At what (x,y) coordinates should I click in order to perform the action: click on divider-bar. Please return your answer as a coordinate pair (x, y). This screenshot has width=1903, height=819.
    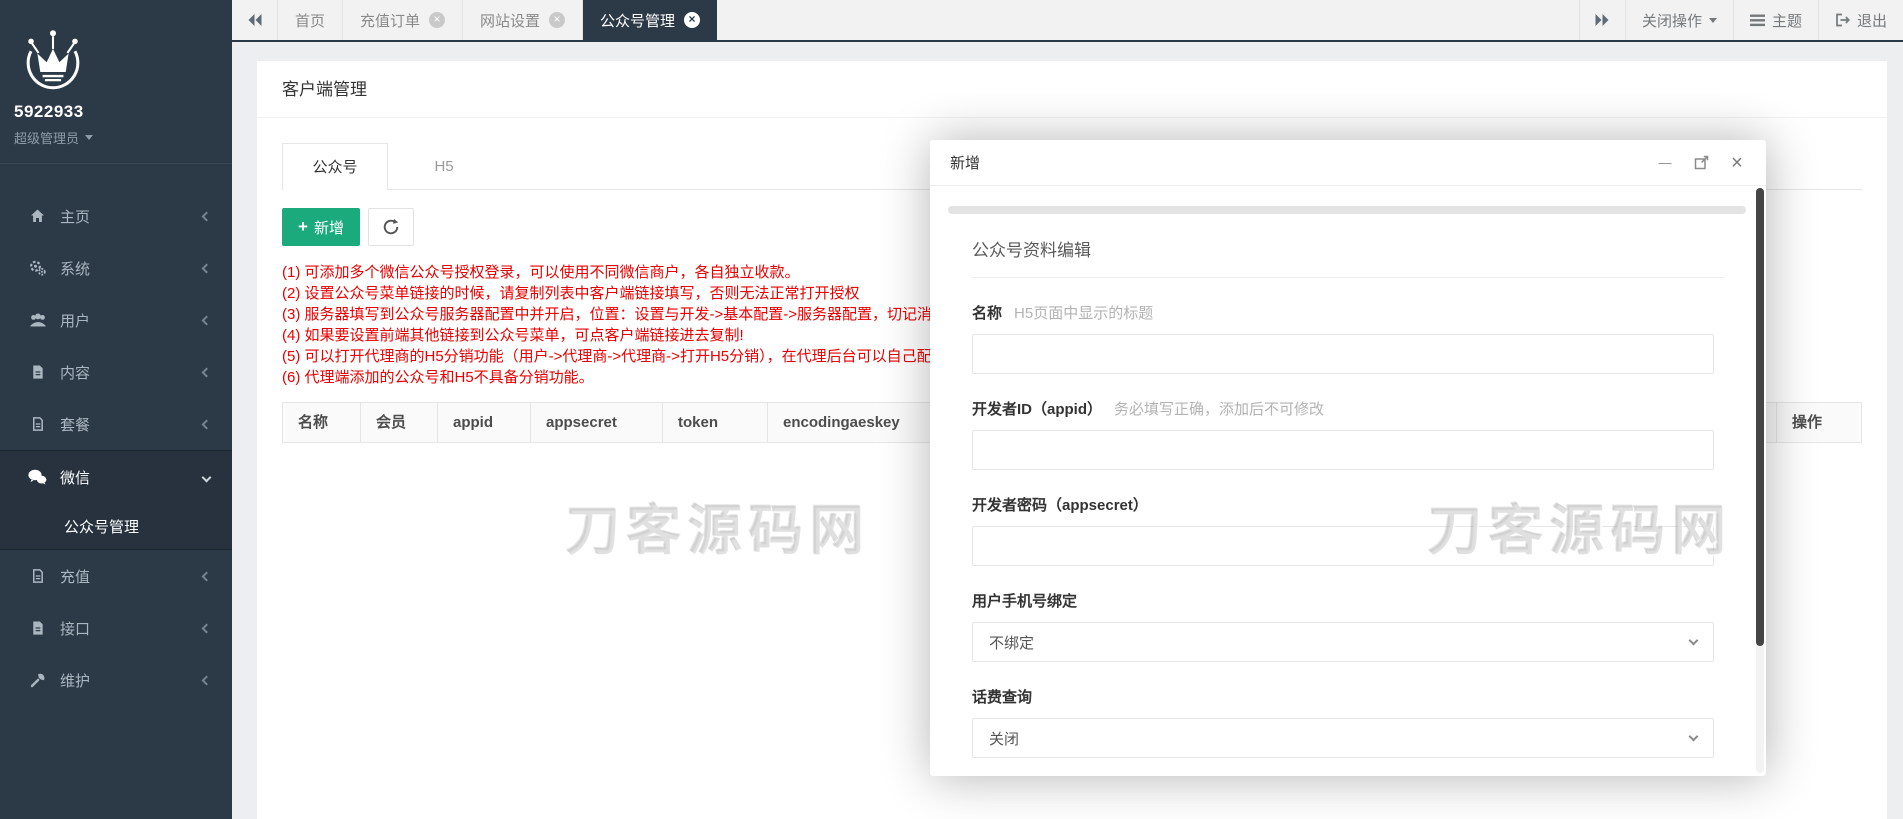
    Looking at the image, I should click on (1347, 210).